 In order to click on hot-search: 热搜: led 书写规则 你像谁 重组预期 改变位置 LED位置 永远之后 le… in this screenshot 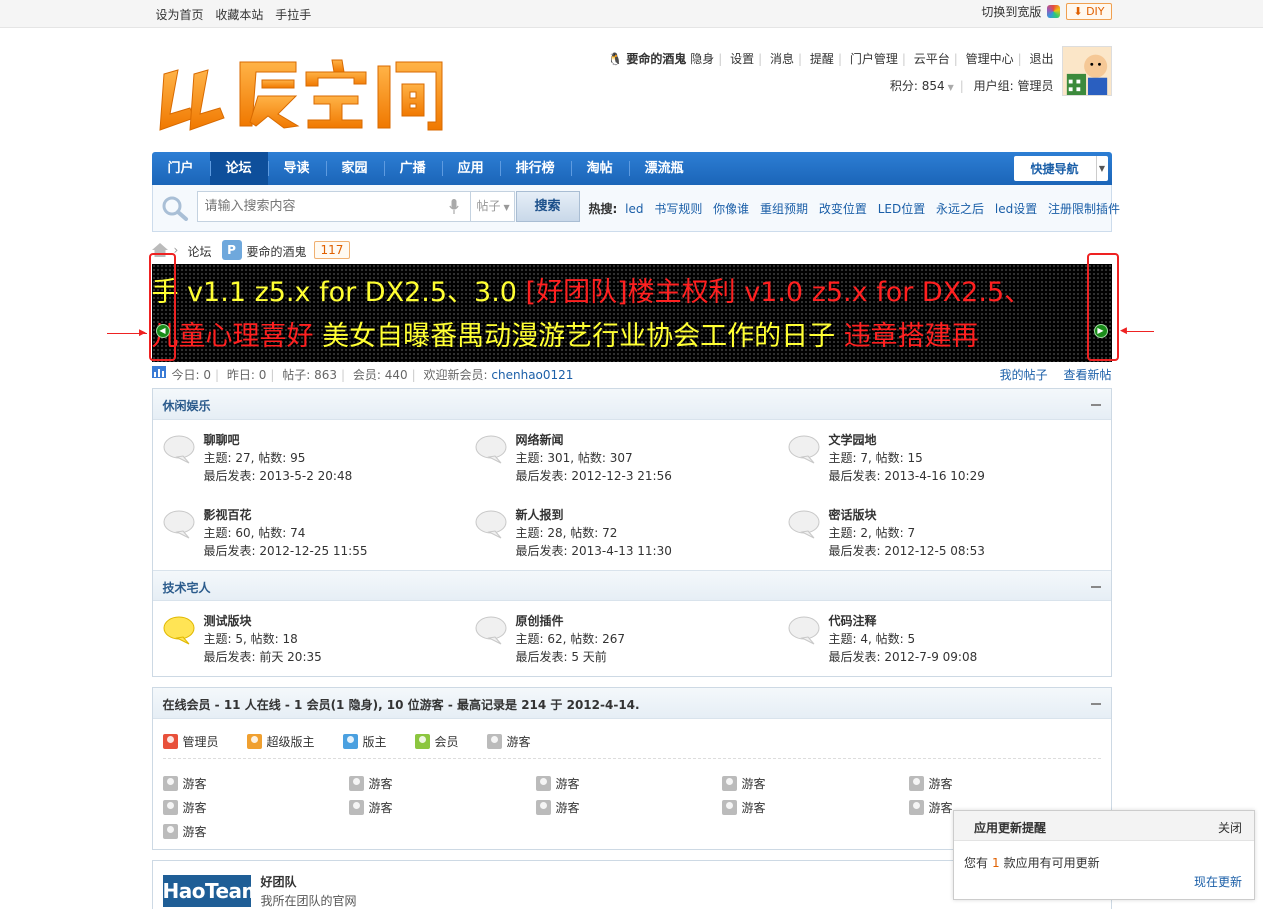, I will do `click(858, 208)`.